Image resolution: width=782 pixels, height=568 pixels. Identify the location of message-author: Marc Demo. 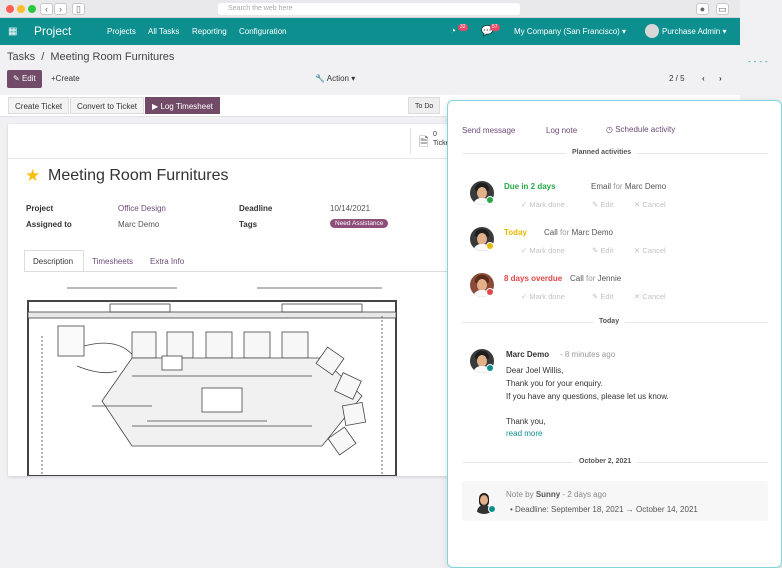
(528, 354).